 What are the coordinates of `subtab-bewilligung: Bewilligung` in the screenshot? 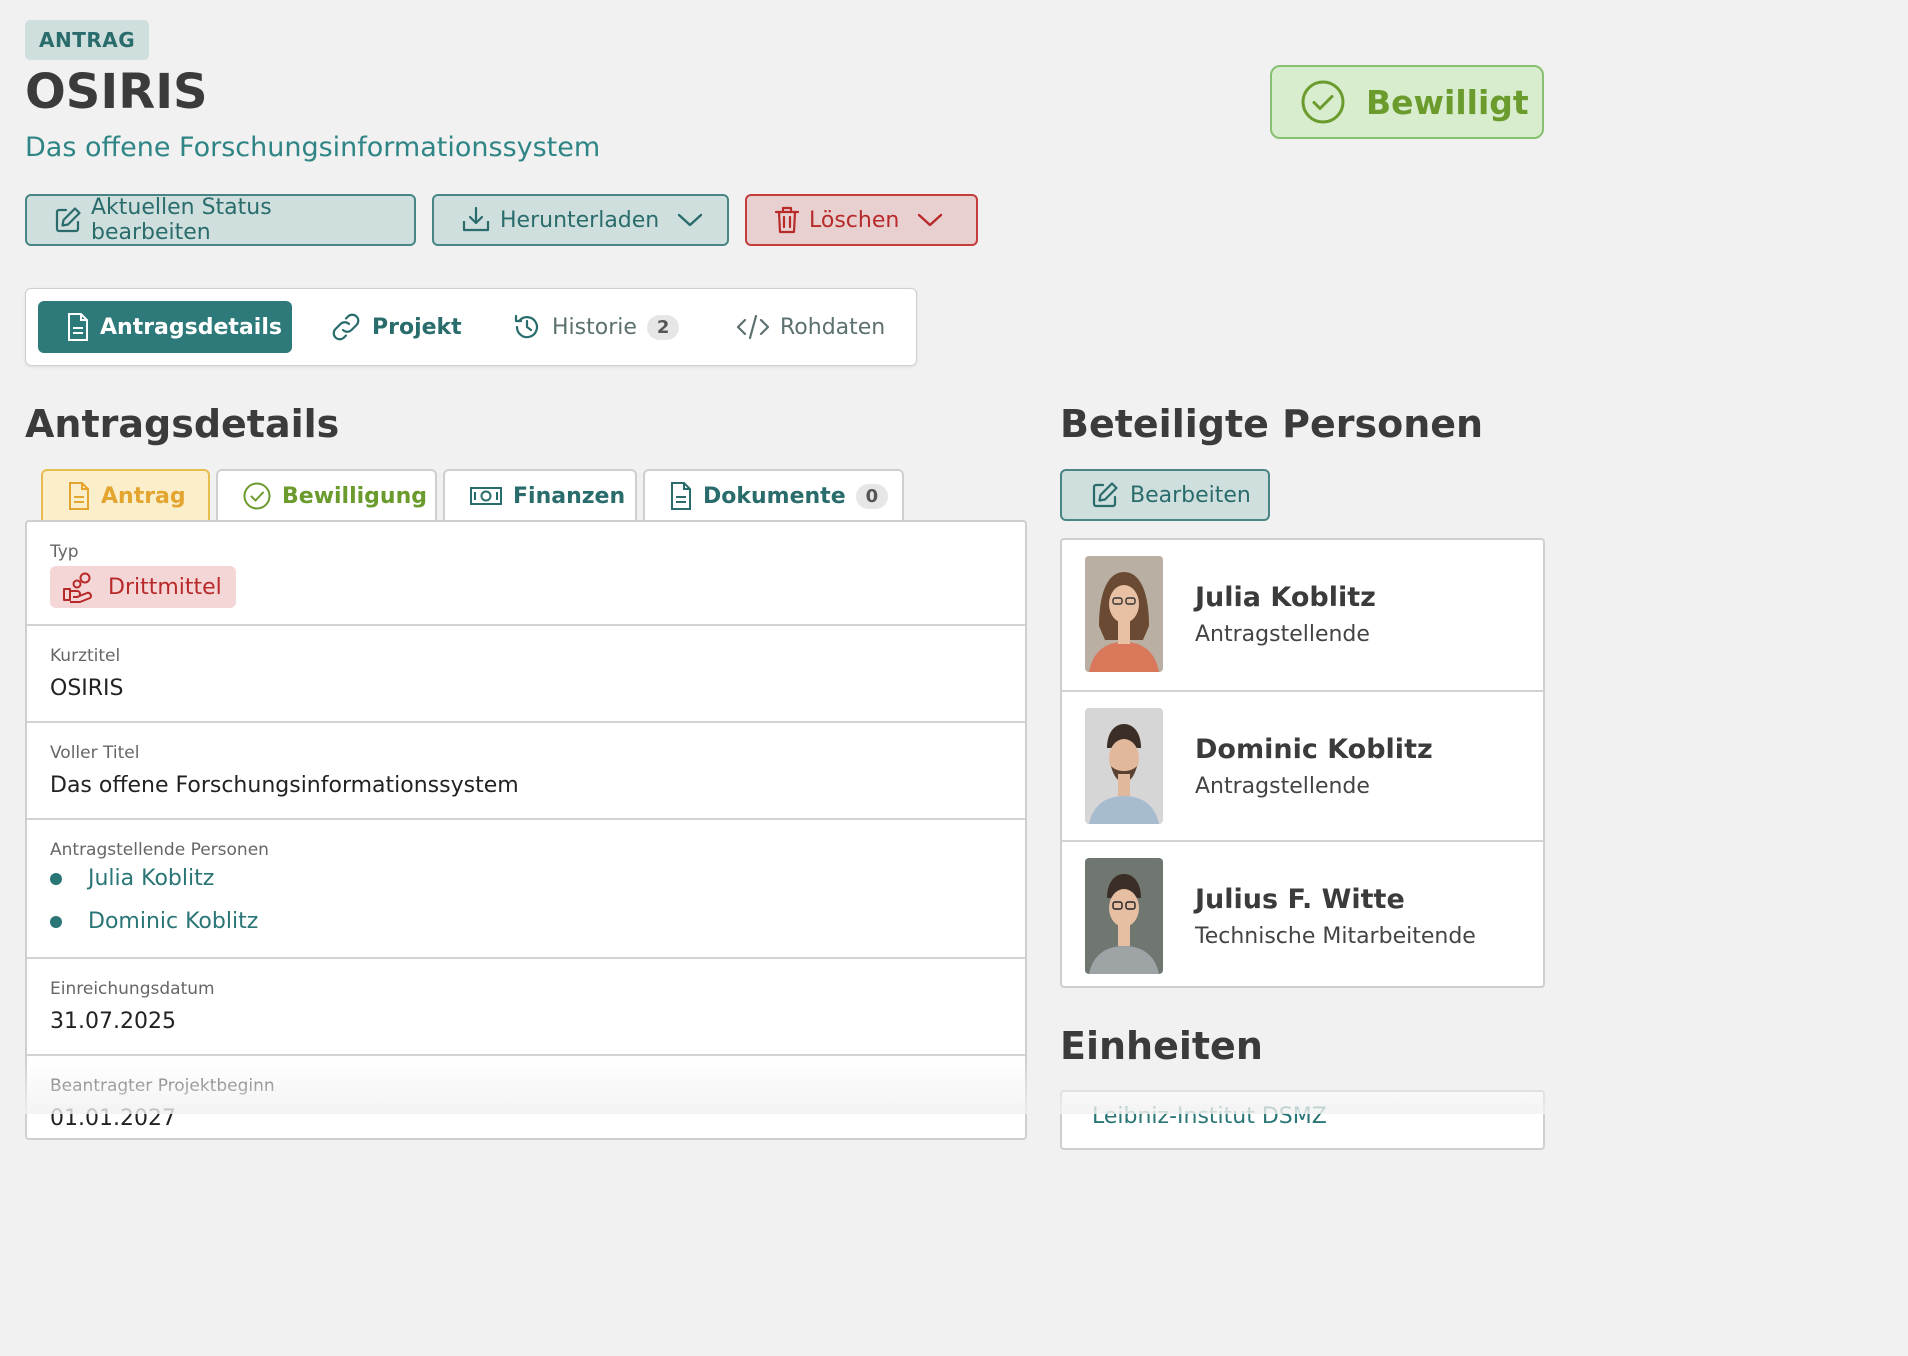 It's located at (326, 495).